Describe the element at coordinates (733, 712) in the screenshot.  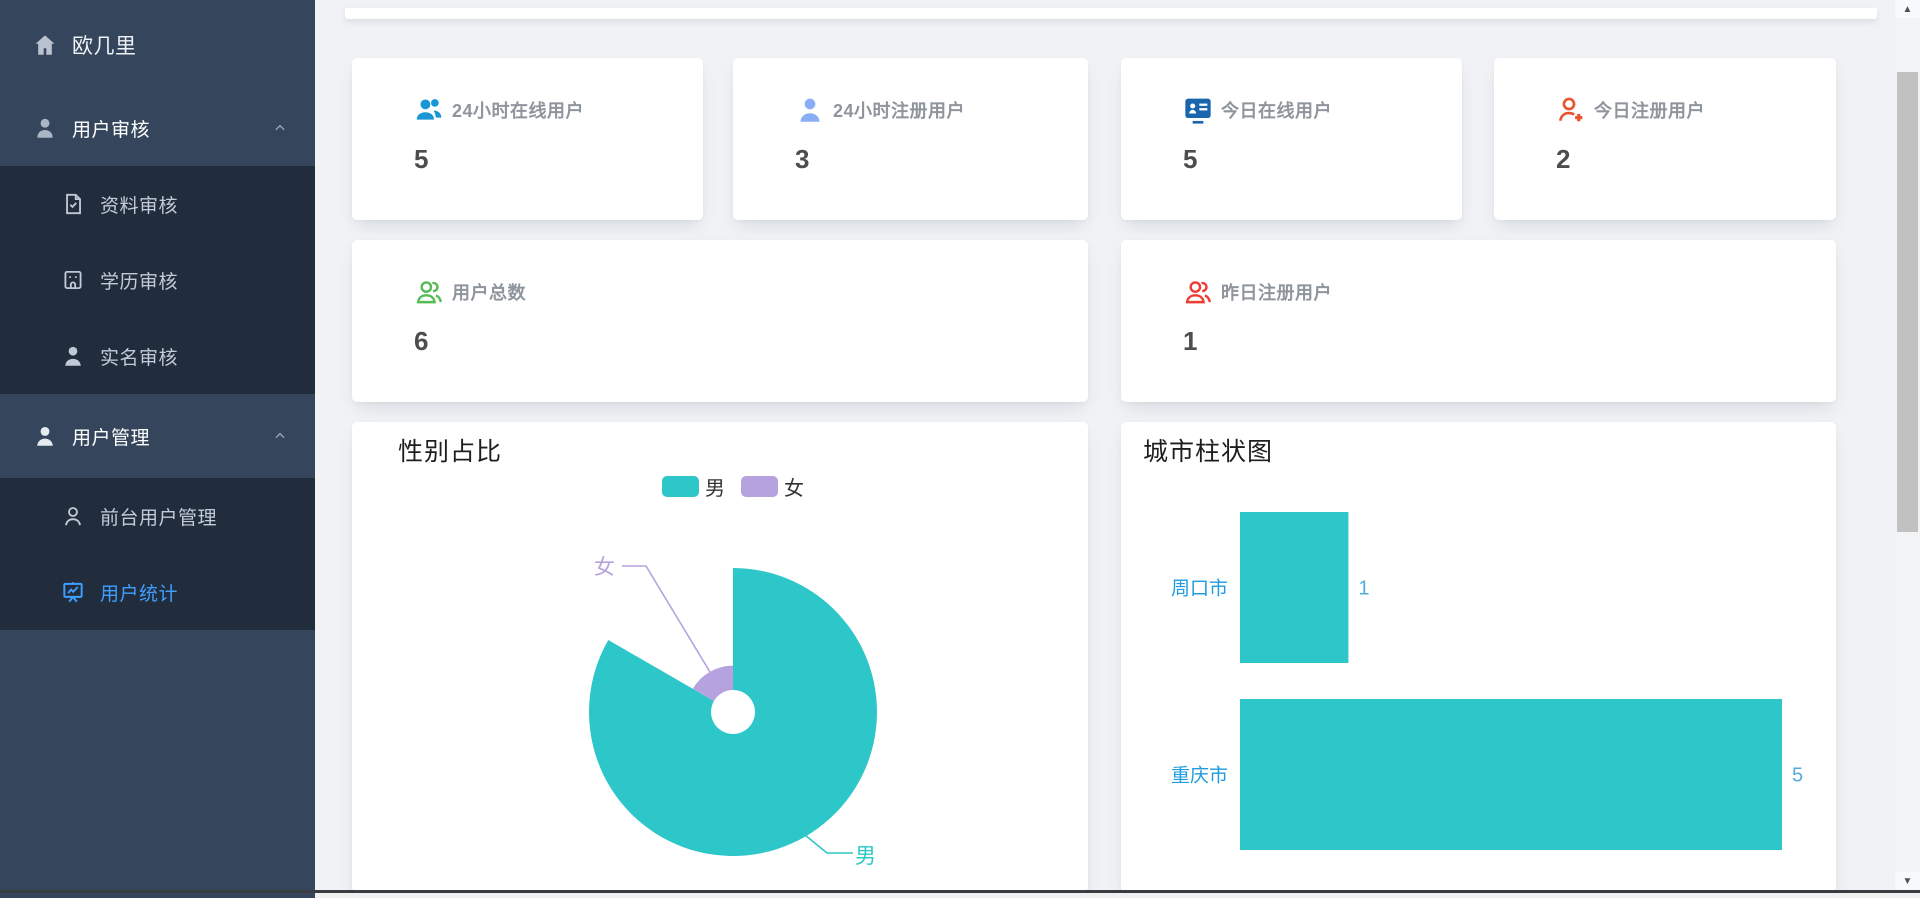
I see `pie-slice-男` at that location.